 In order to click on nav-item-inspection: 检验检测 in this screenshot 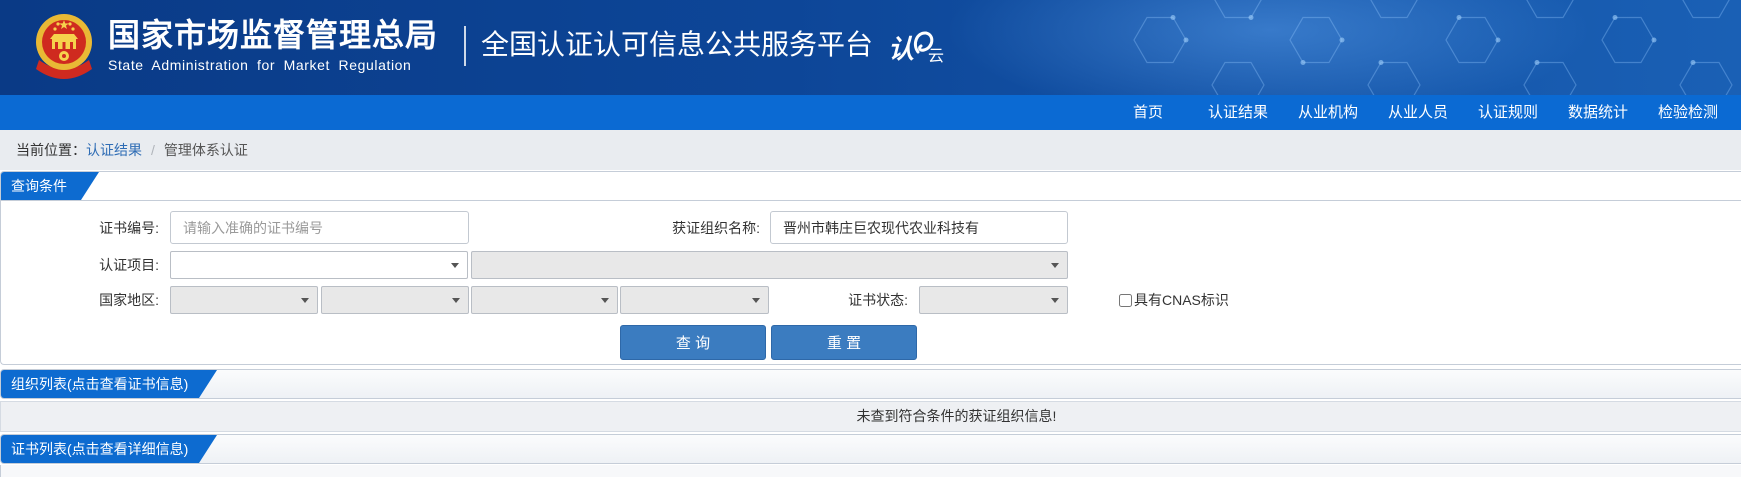, I will do `click(1688, 112)`.